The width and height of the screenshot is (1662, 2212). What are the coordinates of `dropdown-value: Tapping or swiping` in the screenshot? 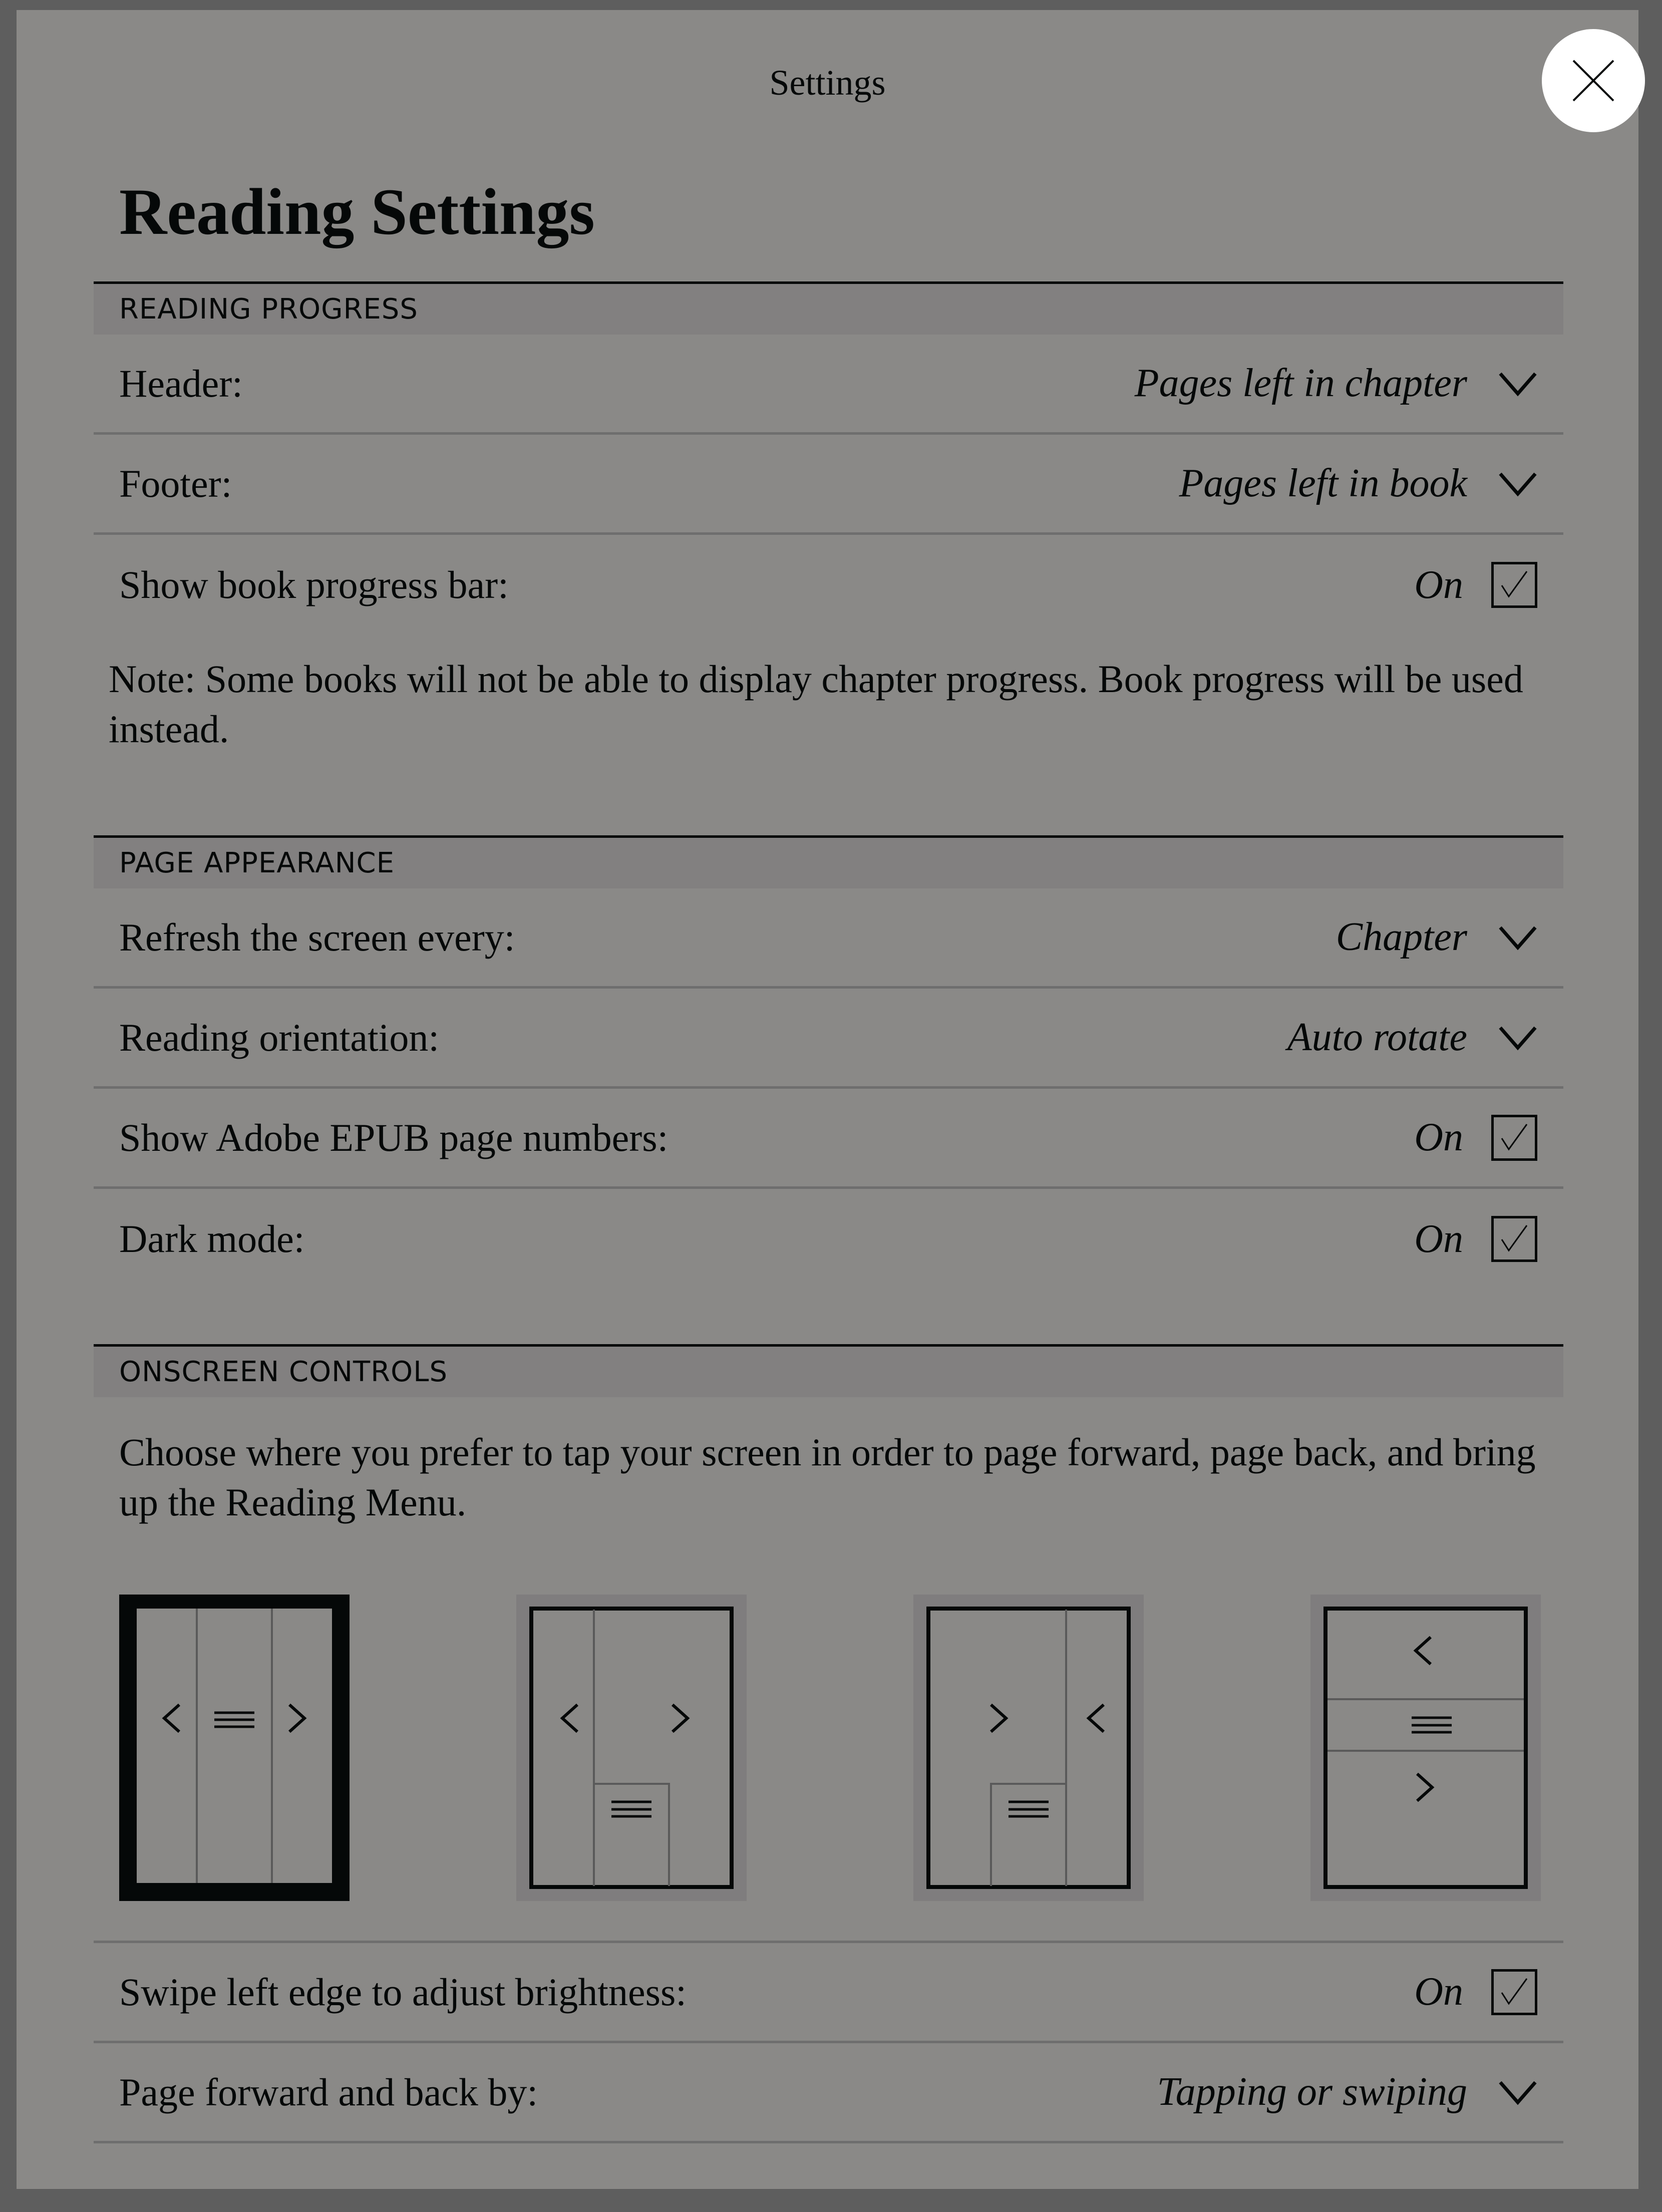 It's located at (1312, 2092).